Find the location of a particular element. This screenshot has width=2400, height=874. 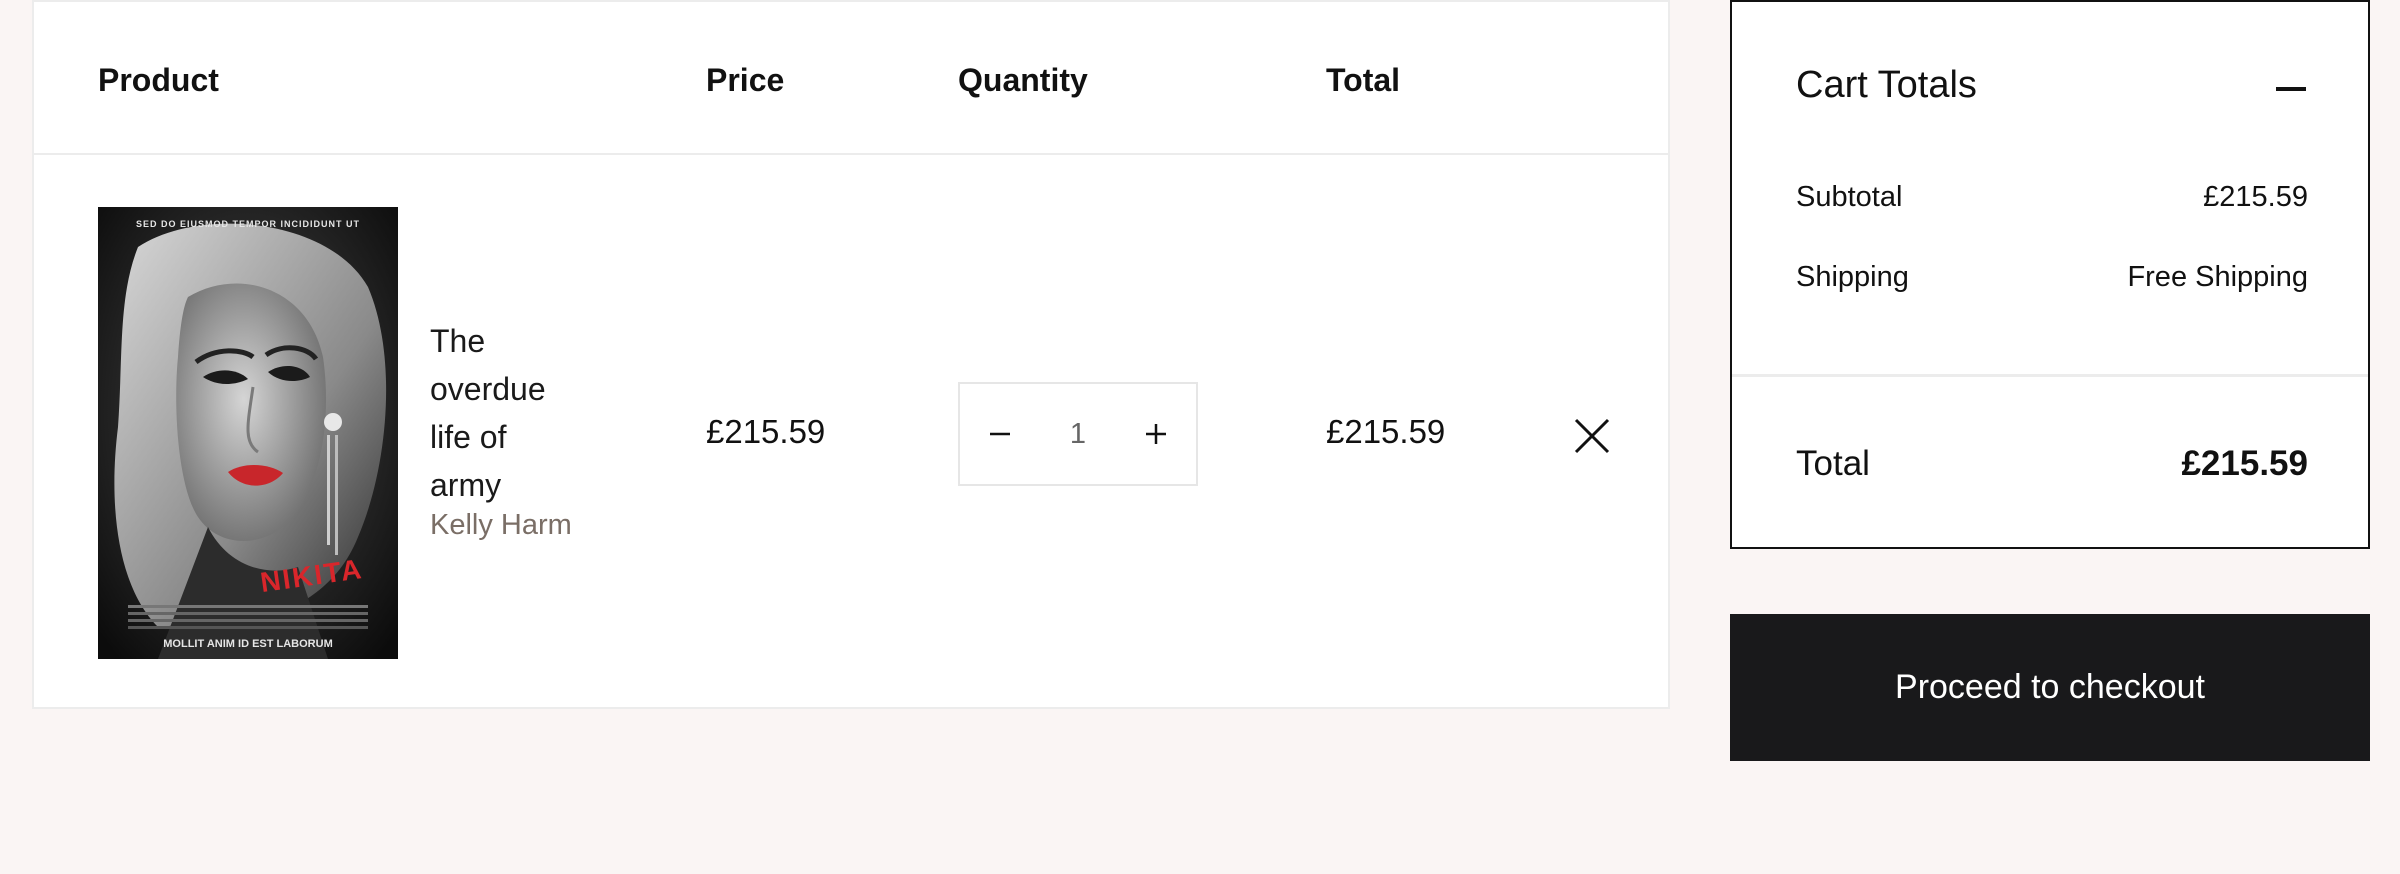

cart-table-header: Product Price Quantity Total is located at coordinates (851, 78).